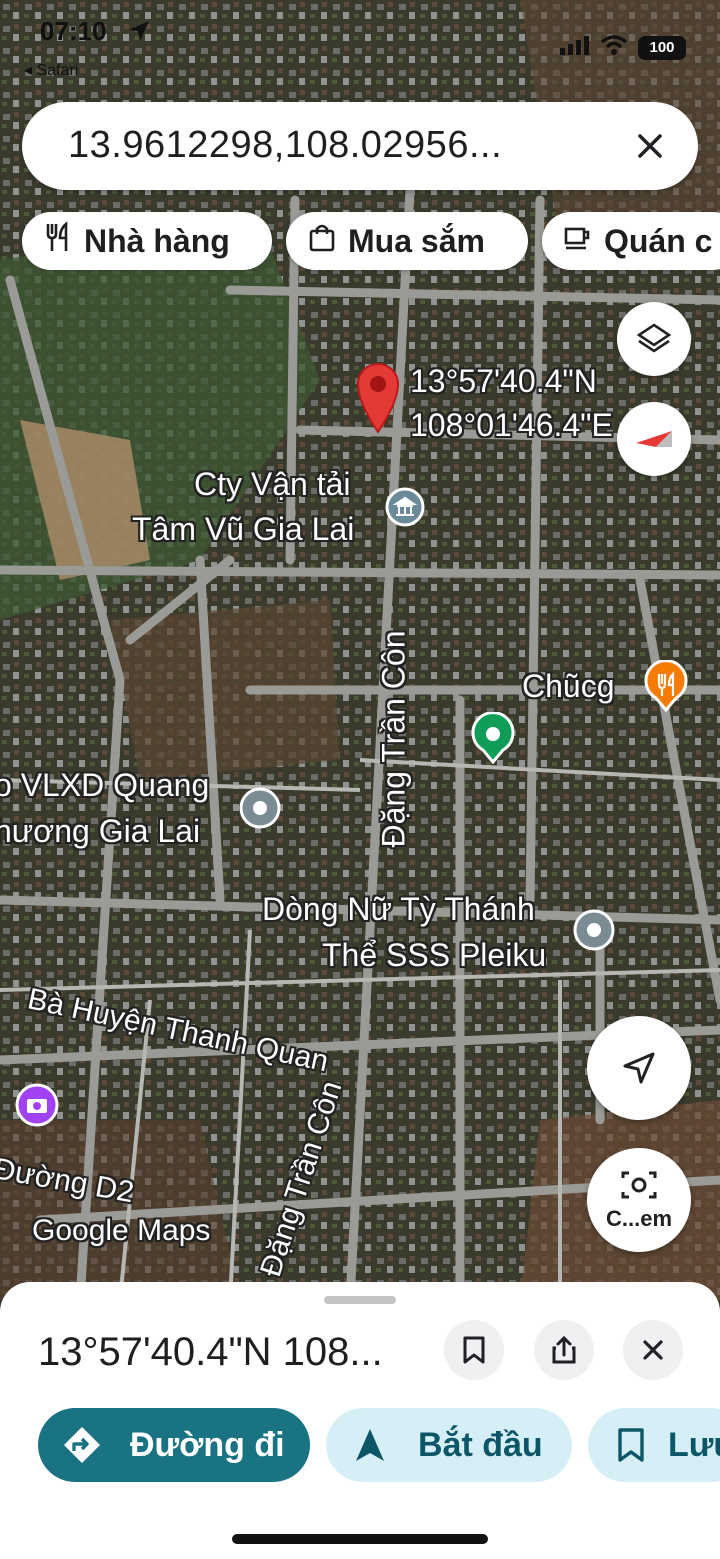  Describe the element at coordinates (139, 33) in the screenshot. I see `location-arrow-icon` at that location.